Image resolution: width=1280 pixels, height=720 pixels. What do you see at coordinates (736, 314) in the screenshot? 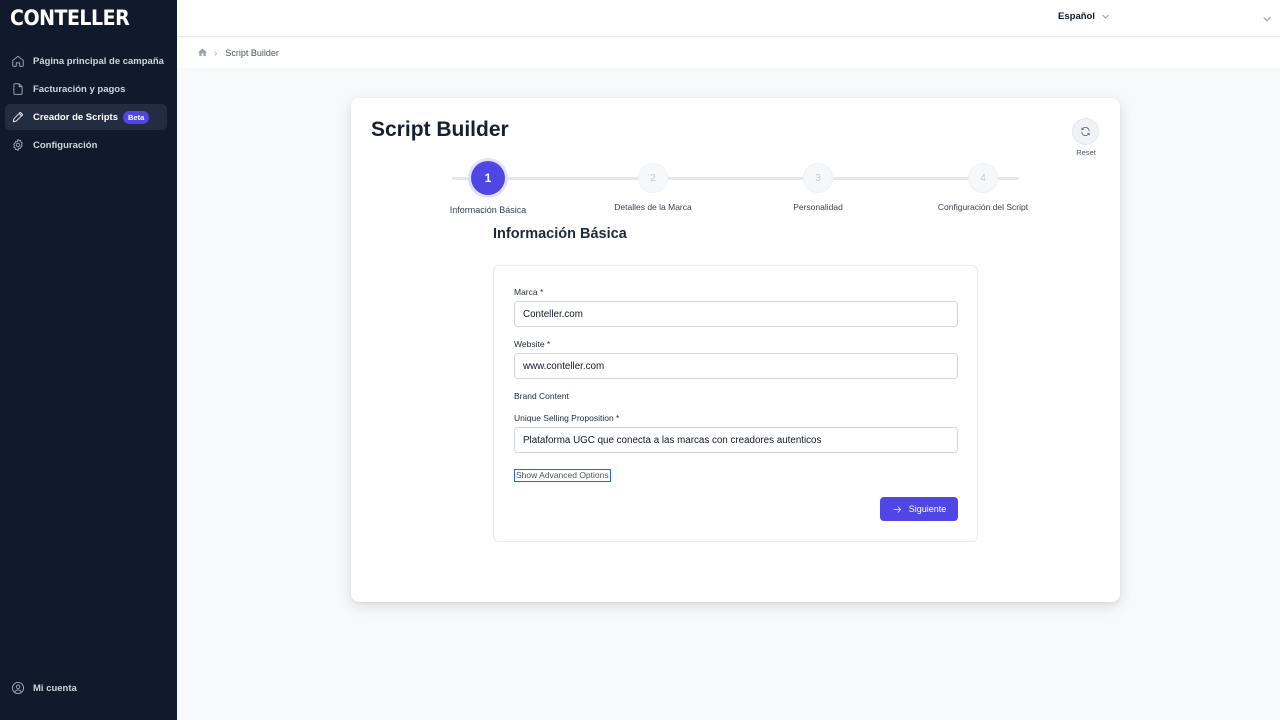
I see `brand-input: Conteller.com` at bounding box center [736, 314].